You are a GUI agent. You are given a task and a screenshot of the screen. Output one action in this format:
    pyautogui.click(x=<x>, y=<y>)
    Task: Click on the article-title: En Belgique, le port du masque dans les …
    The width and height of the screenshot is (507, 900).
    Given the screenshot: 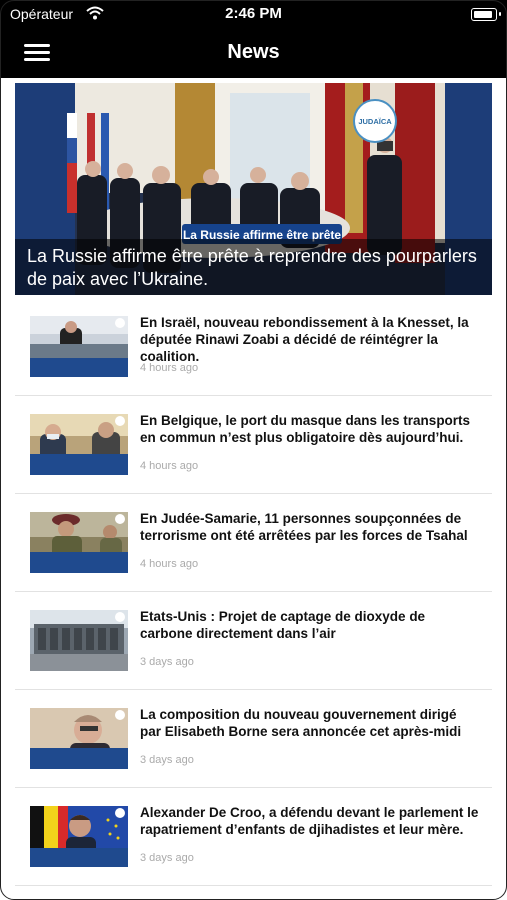 What is the action you would take?
    pyautogui.click(x=305, y=429)
    